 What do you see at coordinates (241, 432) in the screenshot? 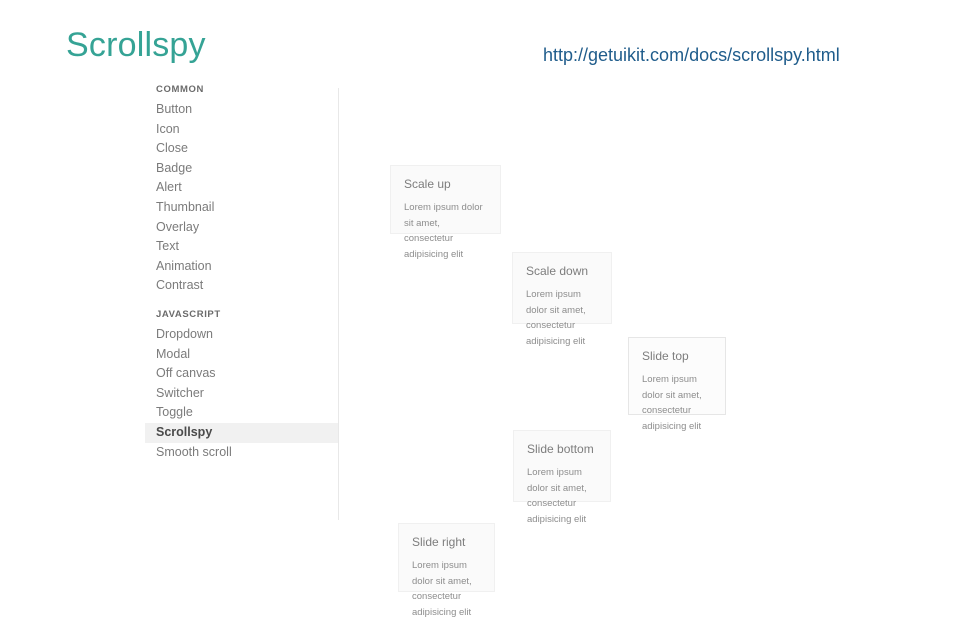
I see `sidebar-item-scrollspy: Scrollspy` at bounding box center [241, 432].